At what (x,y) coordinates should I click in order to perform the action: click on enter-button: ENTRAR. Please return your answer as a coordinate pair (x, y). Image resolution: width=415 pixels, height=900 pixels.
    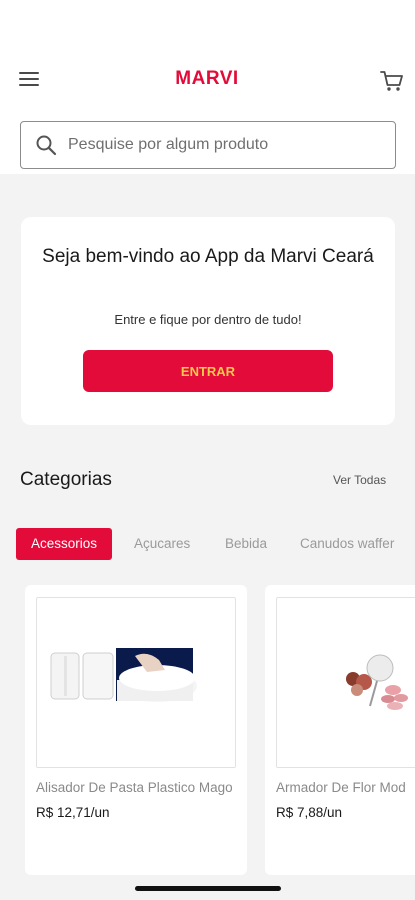
    Looking at the image, I should click on (208, 371).